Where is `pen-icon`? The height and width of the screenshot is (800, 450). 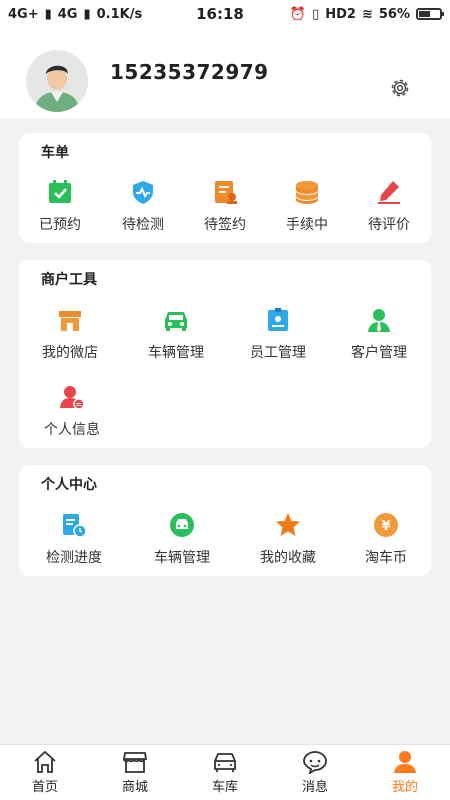
pen-icon is located at coordinates (389, 192).